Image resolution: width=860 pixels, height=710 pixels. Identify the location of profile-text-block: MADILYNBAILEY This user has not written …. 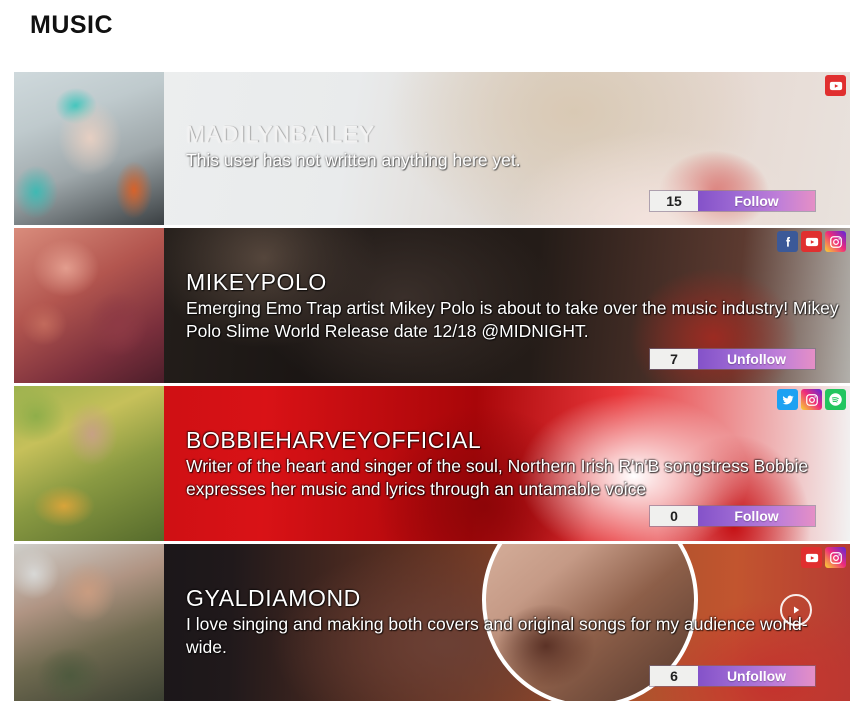
(516, 146).